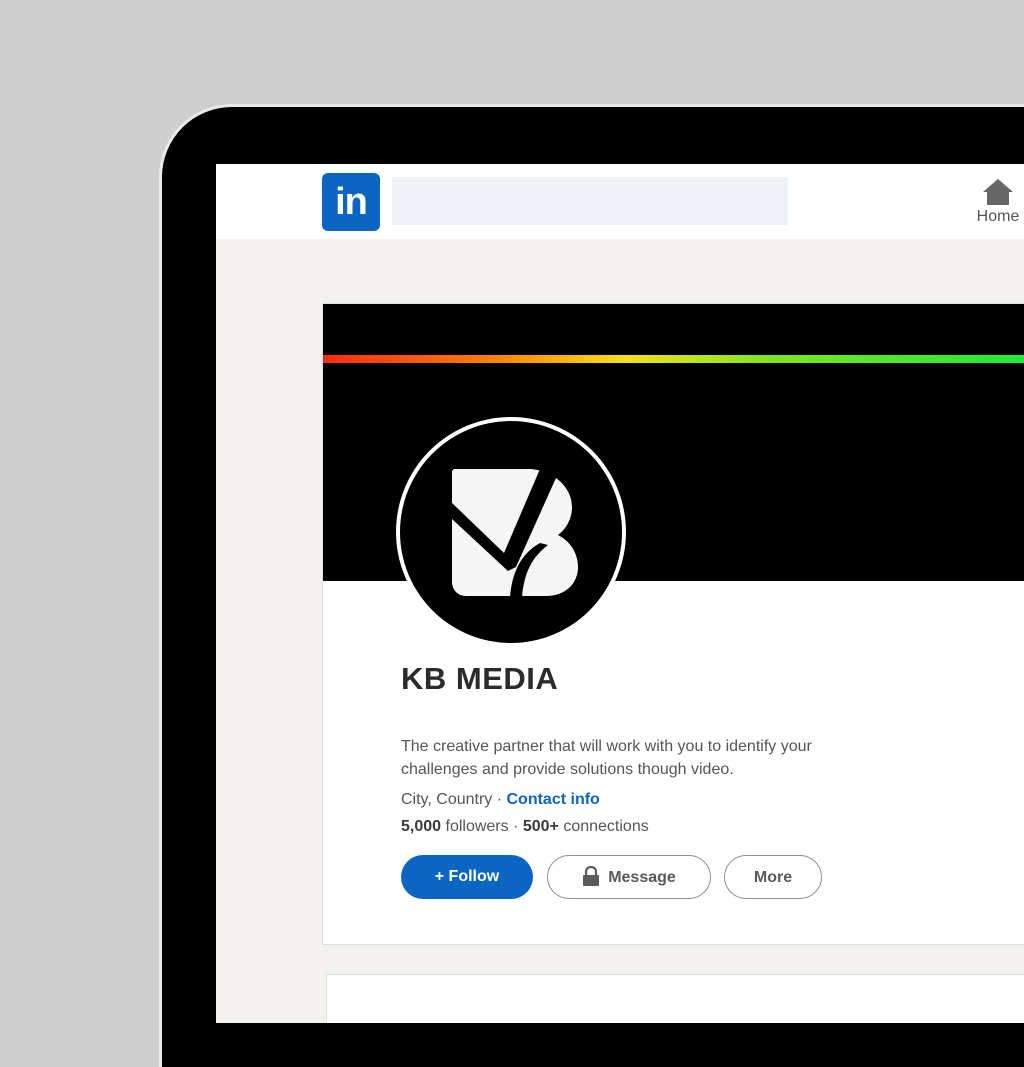 The image size is (1024, 1067). I want to click on nav-home-label: Home, so click(998, 216).